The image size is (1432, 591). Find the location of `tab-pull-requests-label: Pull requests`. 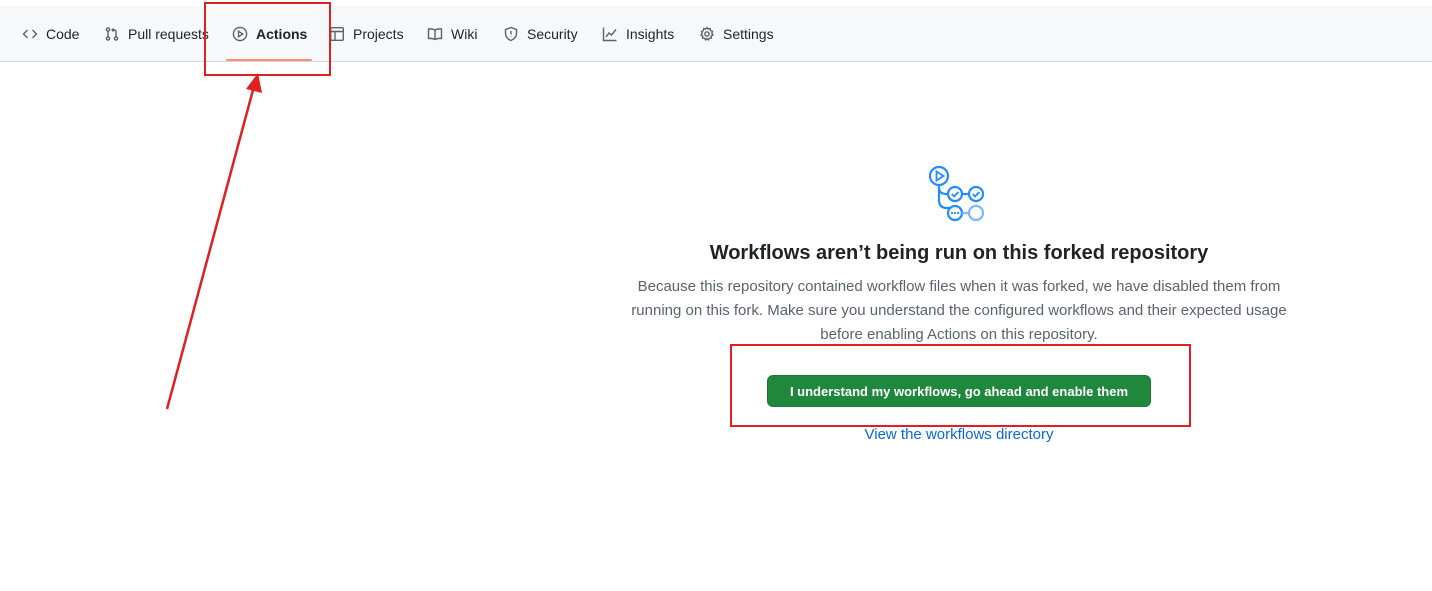

tab-pull-requests-label: Pull requests is located at coordinates (168, 33).